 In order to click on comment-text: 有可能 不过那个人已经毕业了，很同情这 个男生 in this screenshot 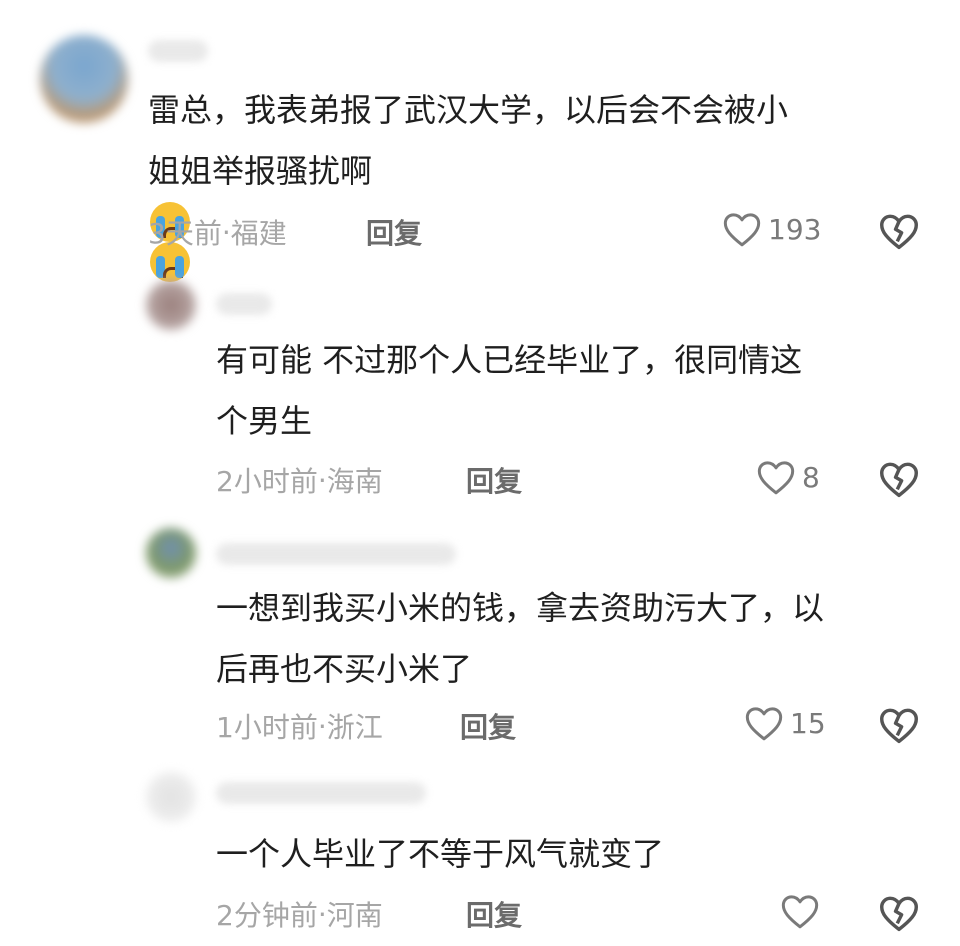, I will do `click(509, 391)`.